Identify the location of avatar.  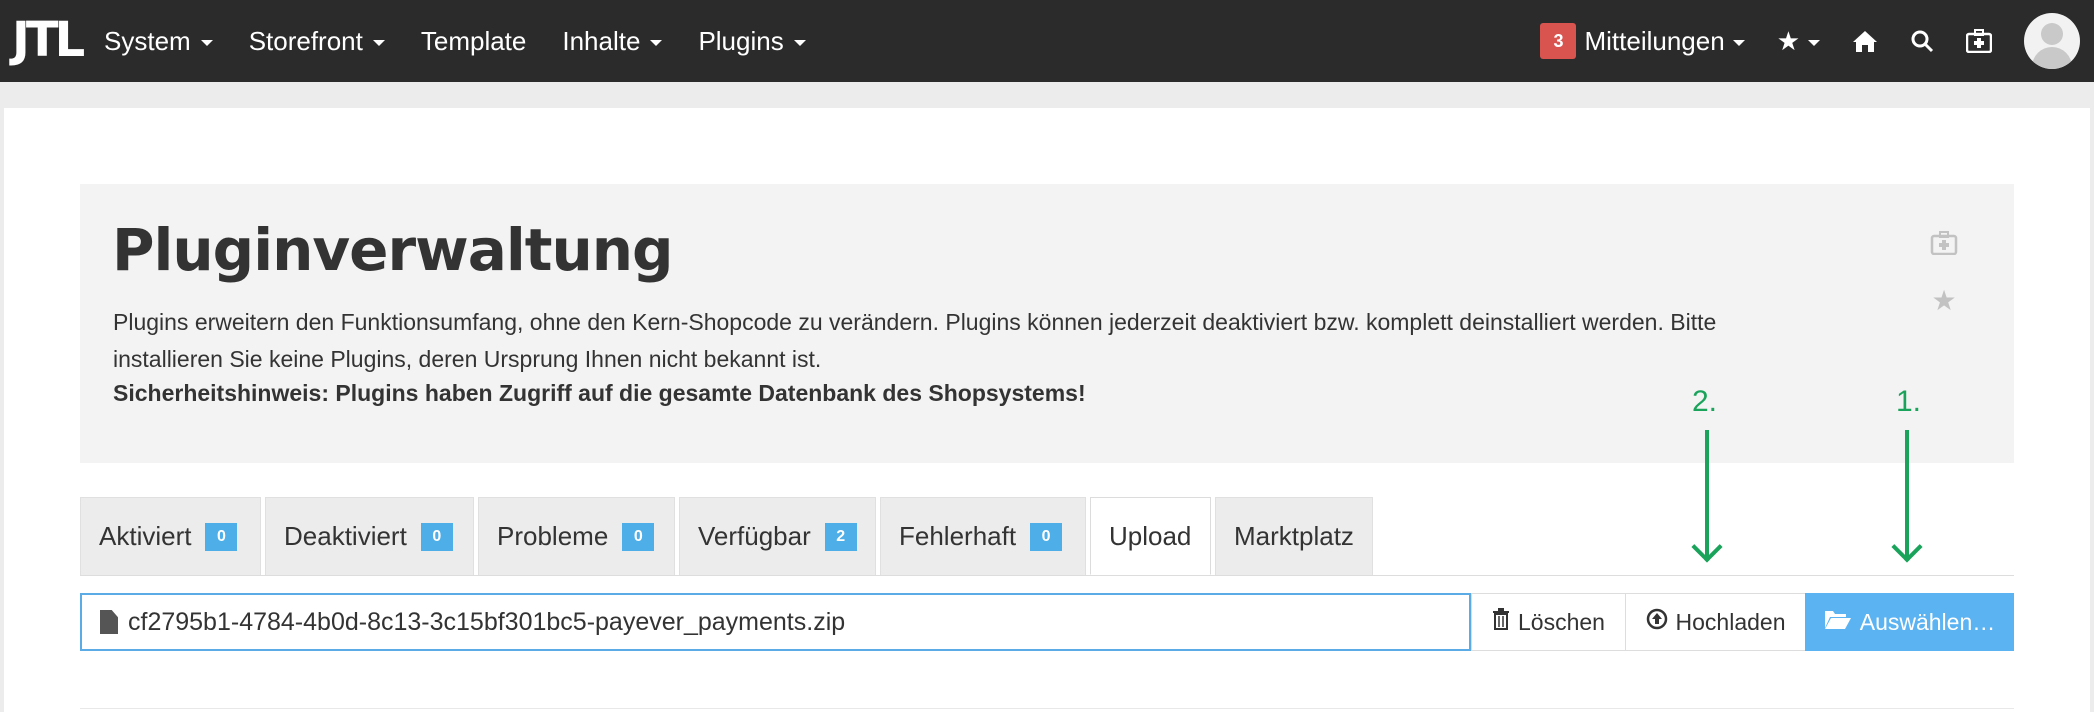
(2052, 41).